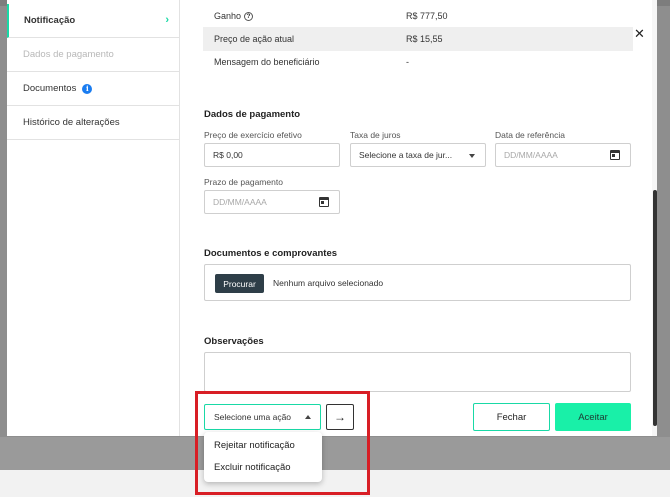  Describe the element at coordinates (71, 122) in the screenshot. I see `sidebar-item-label: Histórico de alterações` at that location.